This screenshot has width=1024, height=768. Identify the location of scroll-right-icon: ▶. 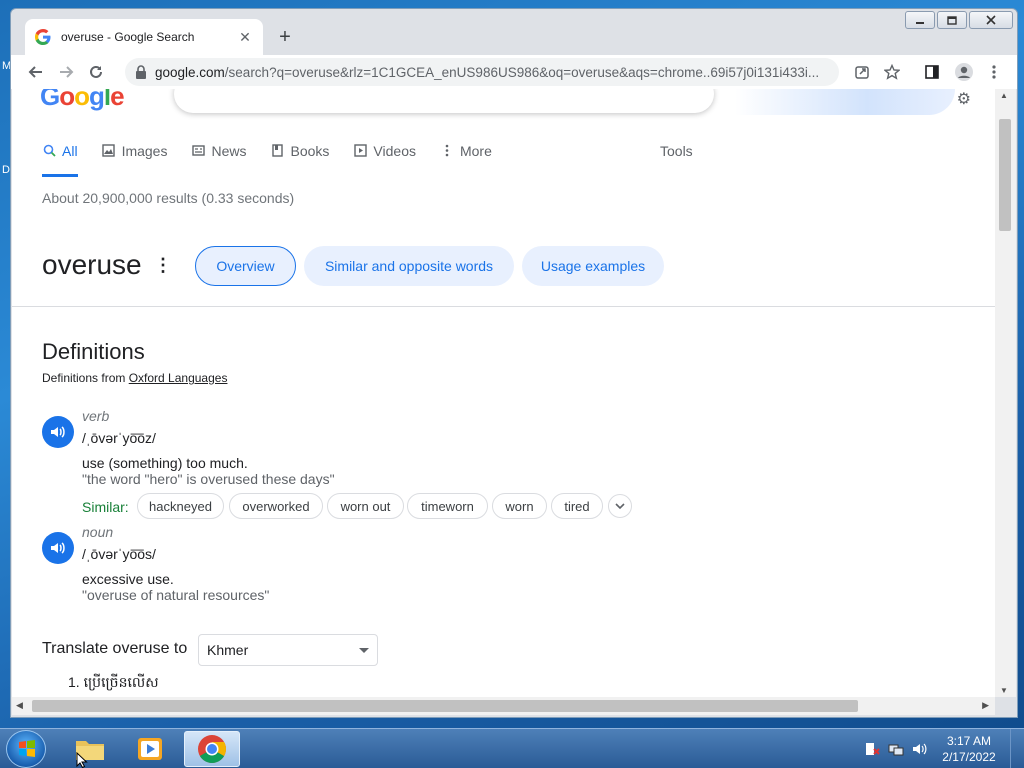
(985, 705).